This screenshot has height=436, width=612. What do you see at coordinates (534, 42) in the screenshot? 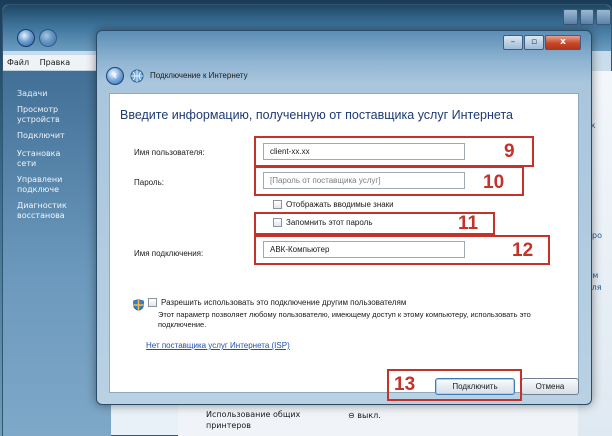
I see `maximize-icon: ▫` at bounding box center [534, 42].